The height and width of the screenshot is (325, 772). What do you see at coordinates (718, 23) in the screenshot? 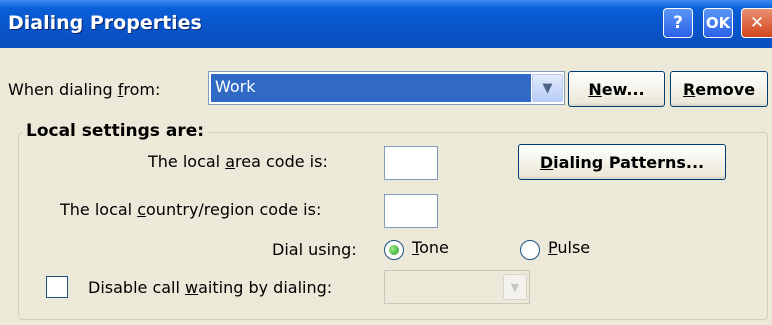
I see `ok-button: OK` at bounding box center [718, 23].